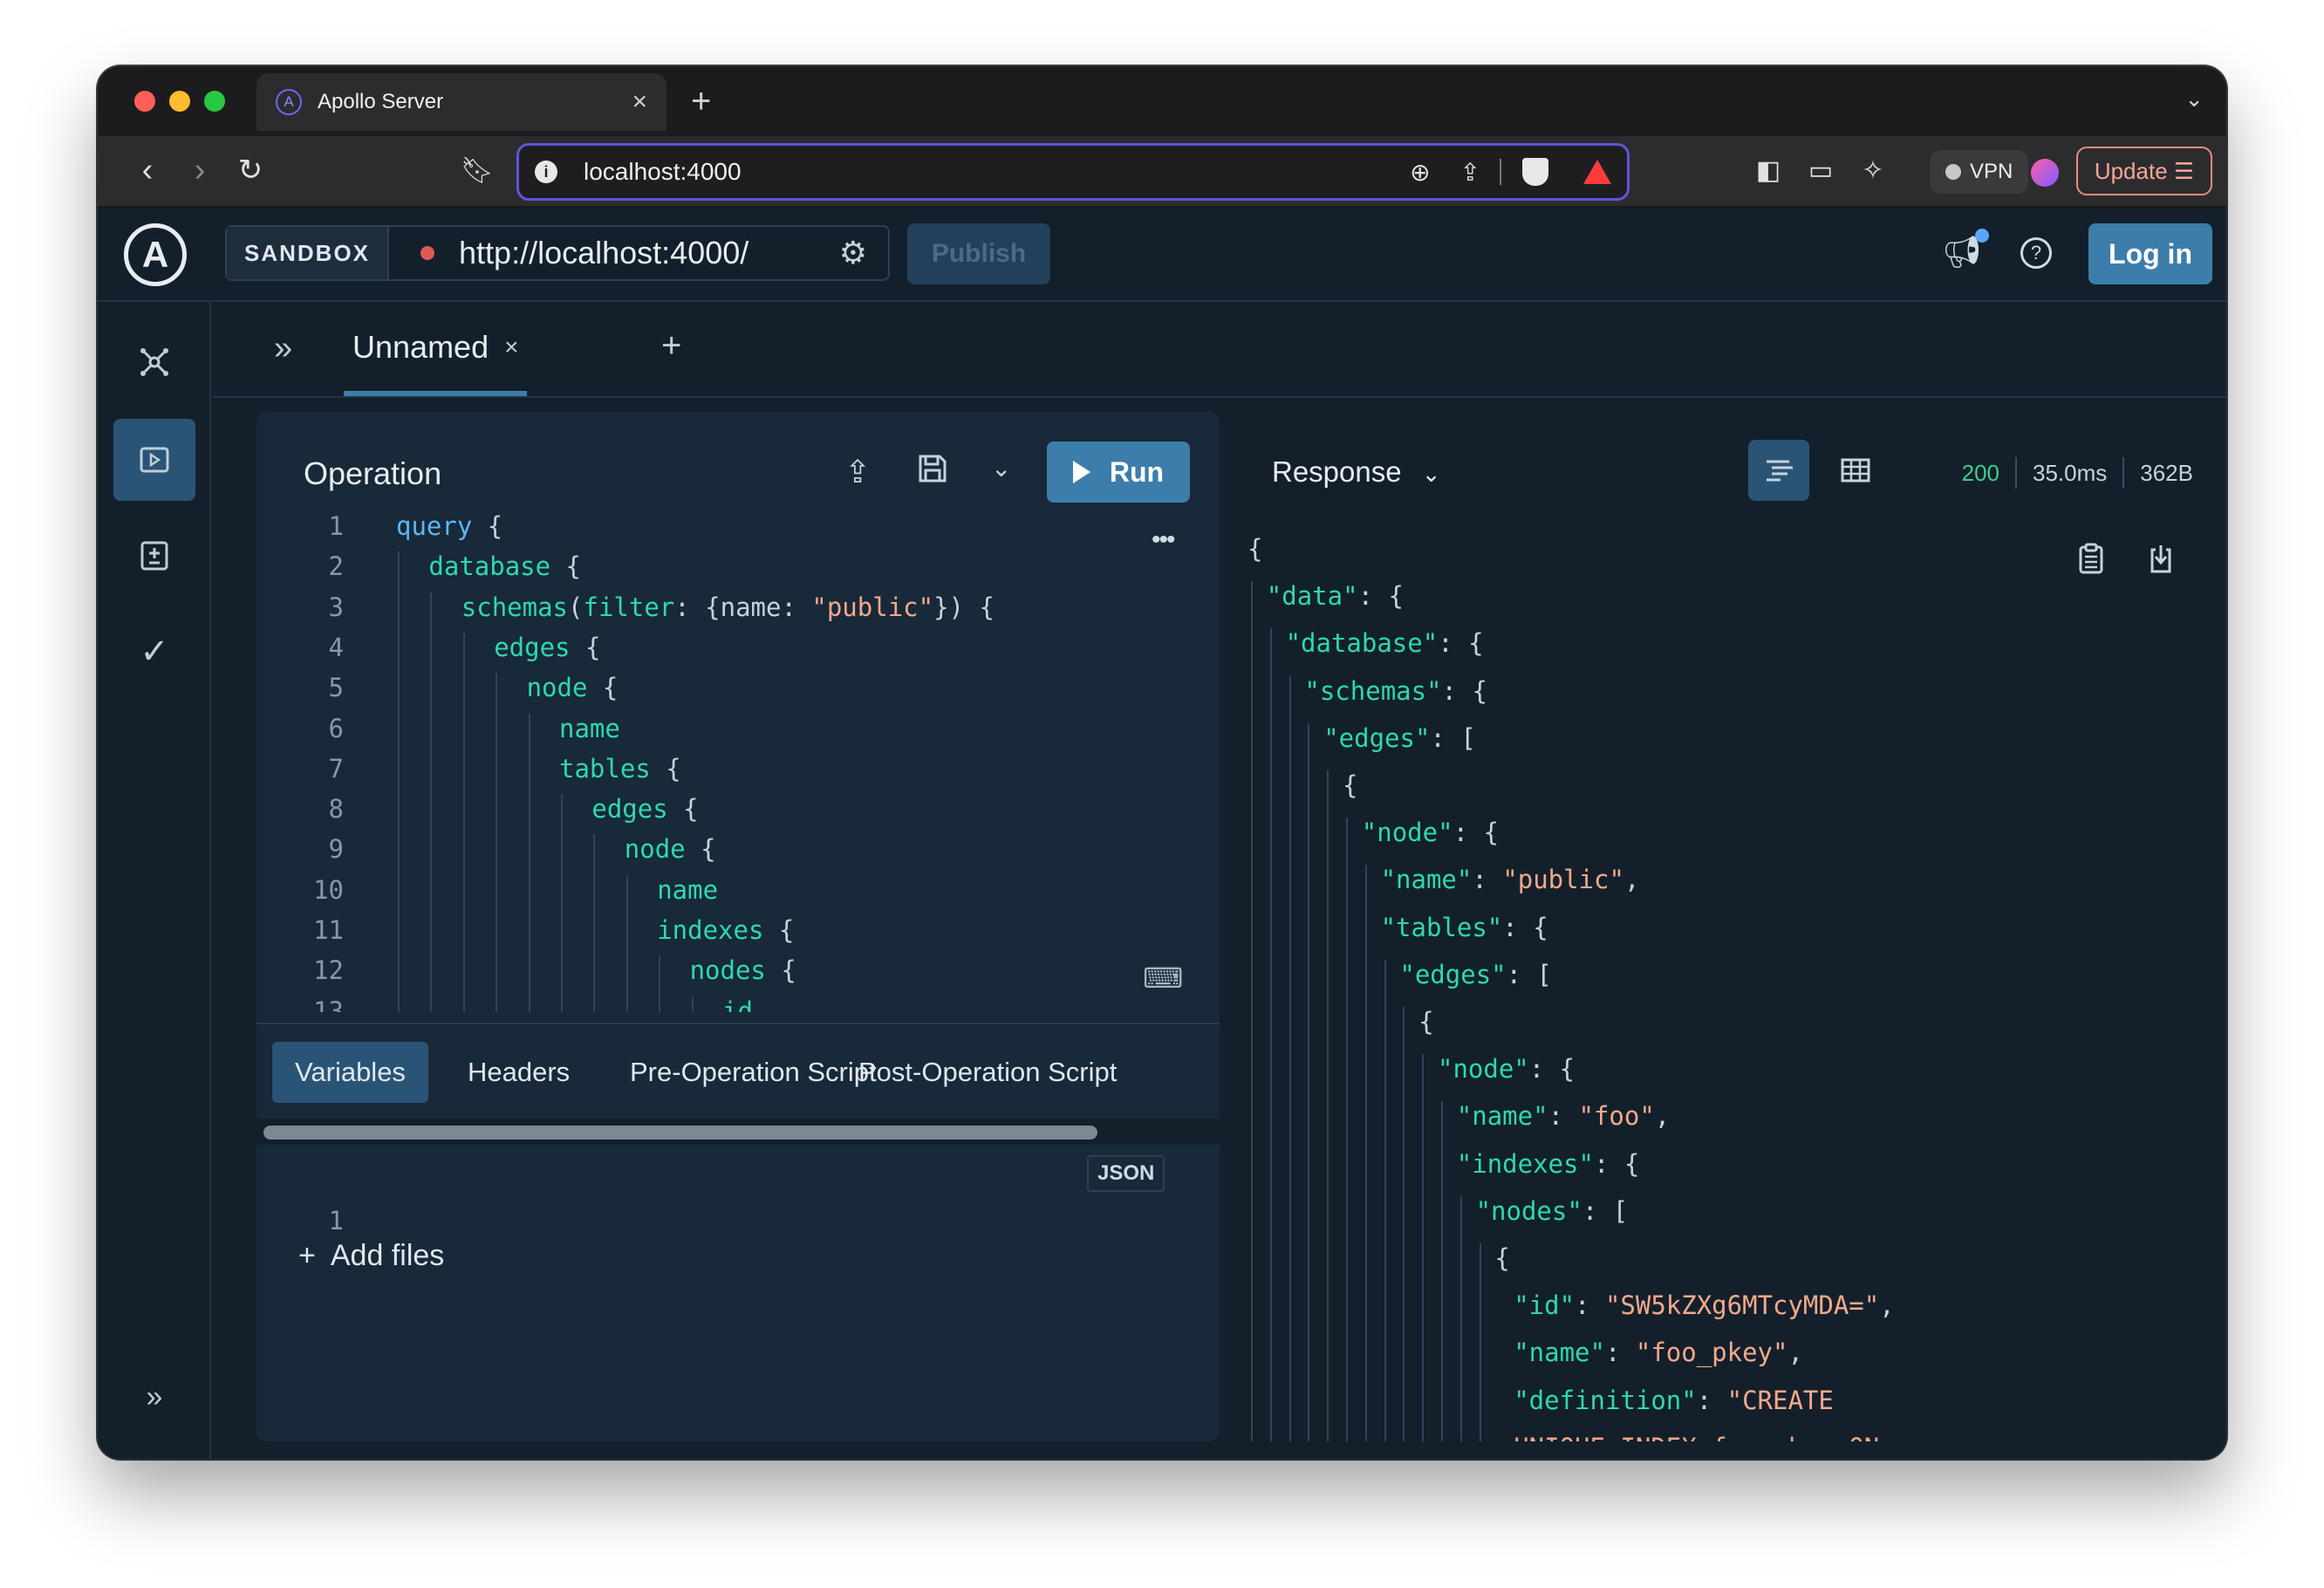 This screenshot has width=2324, height=1588. I want to click on add-tab-button: +, so click(671, 346).